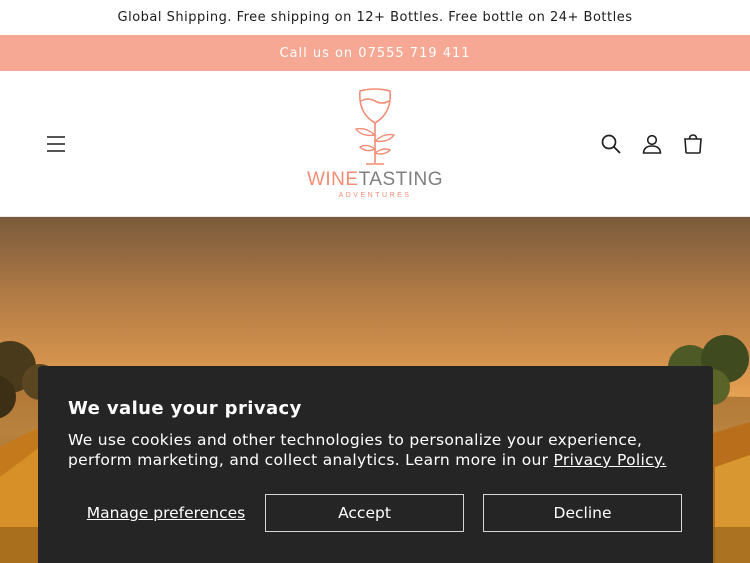 The height and width of the screenshot is (563, 750). Describe the element at coordinates (375, 195) in the screenshot. I see `logo-tagline: ADVENTURES` at that location.